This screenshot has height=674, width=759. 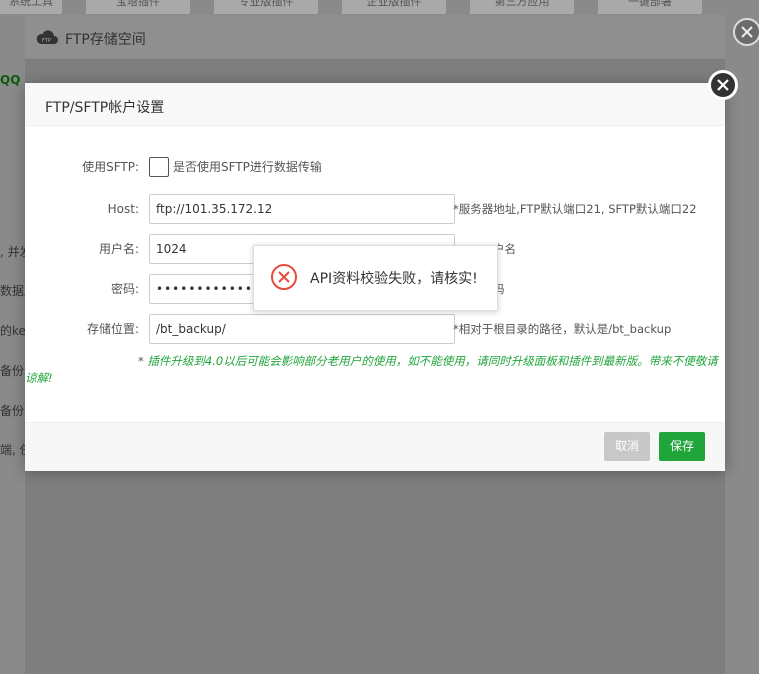 I want to click on background-text: , 并发, so click(x=12, y=252).